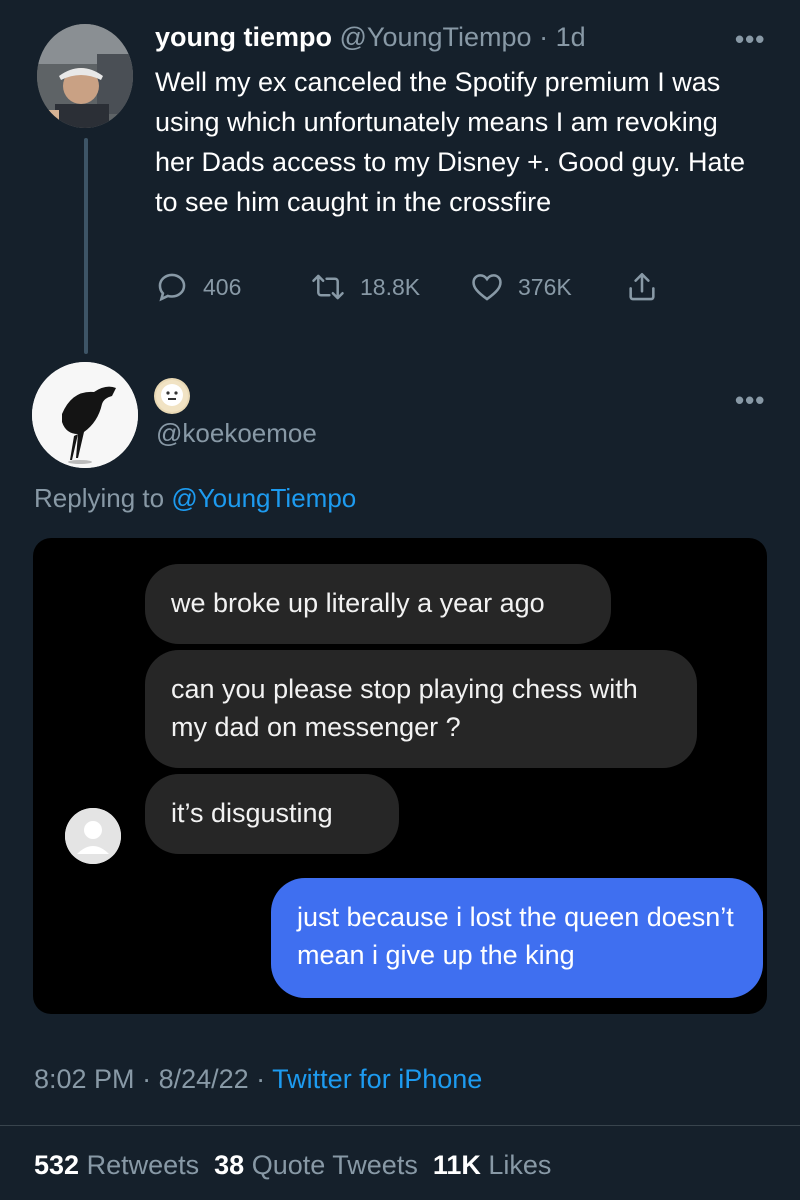  I want to click on retweet-button: 18.8K, so click(365, 287).